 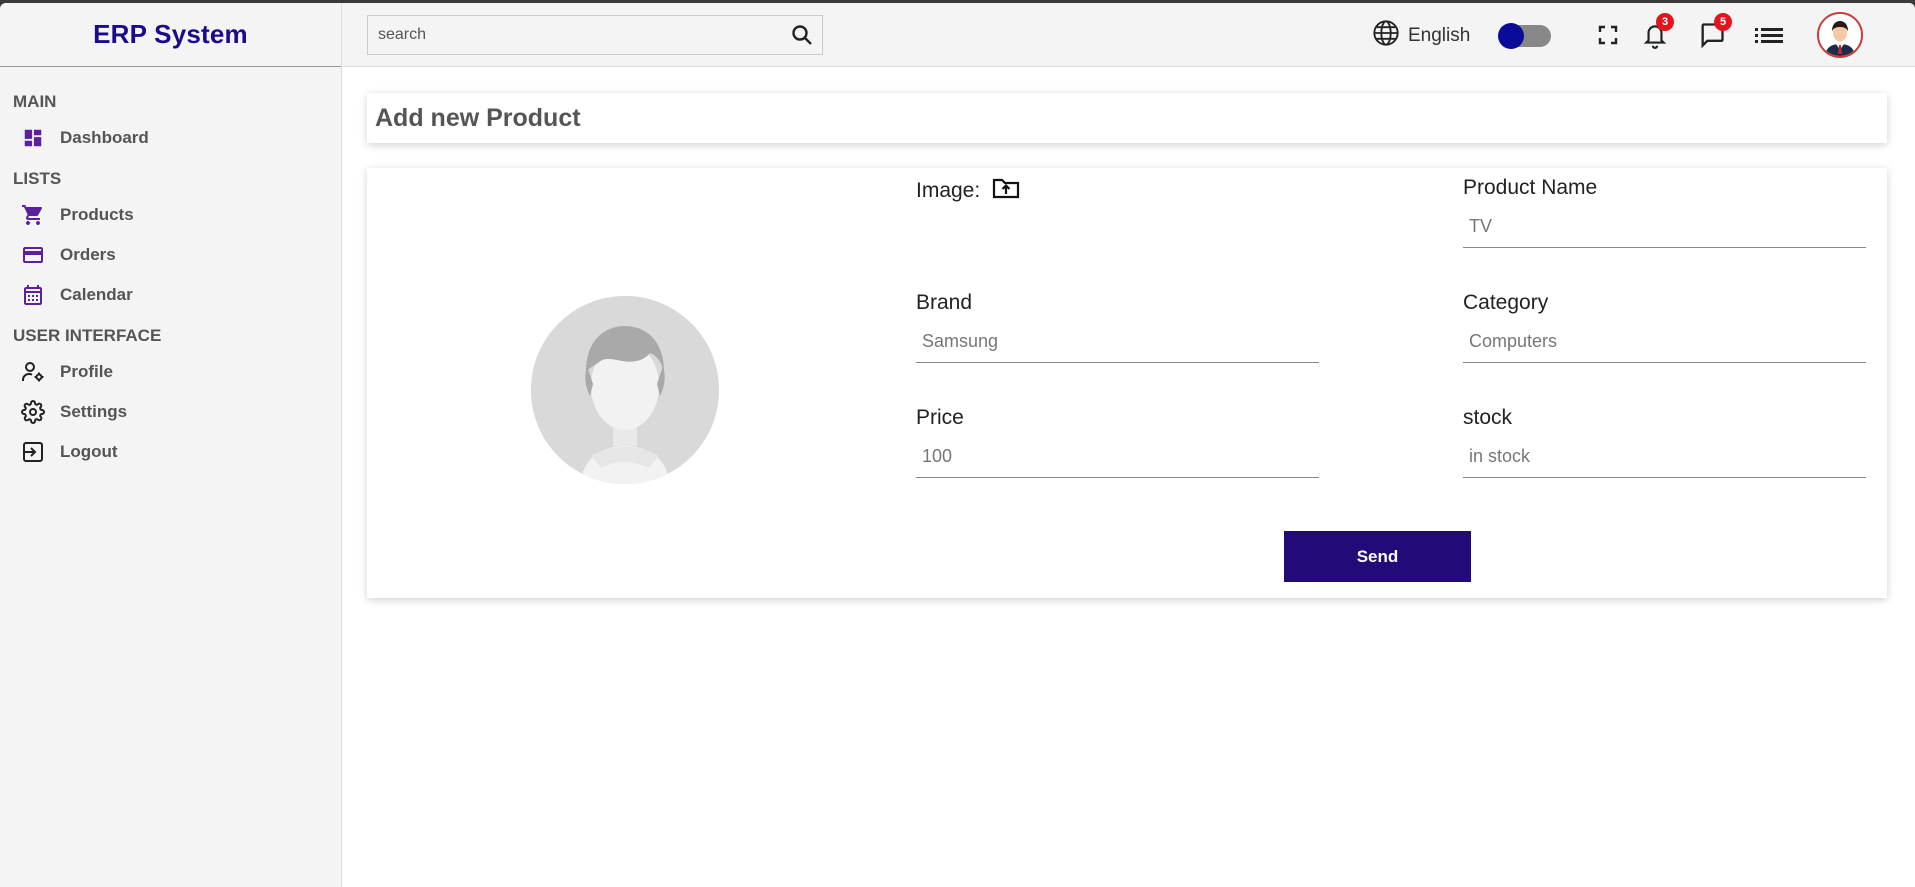 What do you see at coordinates (944, 302) in the screenshot?
I see `brand-label: Brand` at bounding box center [944, 302].